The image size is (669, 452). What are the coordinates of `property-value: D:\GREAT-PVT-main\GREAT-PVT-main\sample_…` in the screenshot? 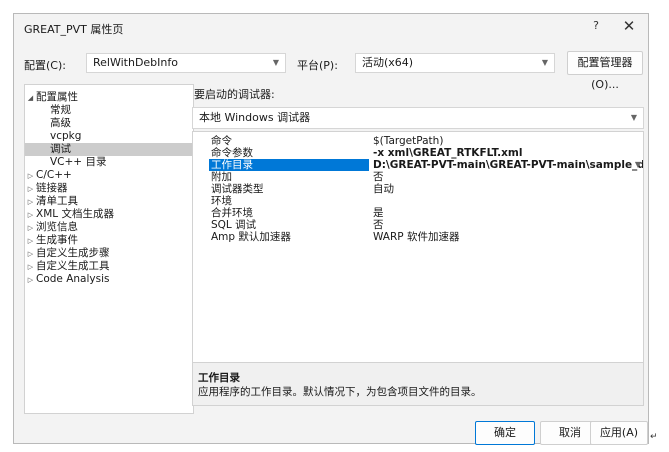 It's located at (508, 165).